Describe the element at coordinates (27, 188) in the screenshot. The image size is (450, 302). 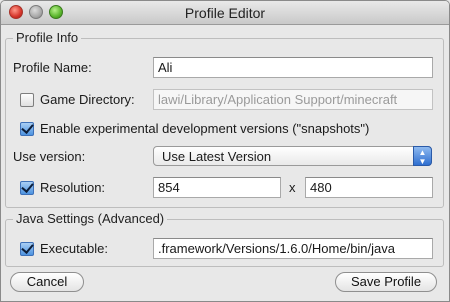
I see `resolution-checkbox` at that location.